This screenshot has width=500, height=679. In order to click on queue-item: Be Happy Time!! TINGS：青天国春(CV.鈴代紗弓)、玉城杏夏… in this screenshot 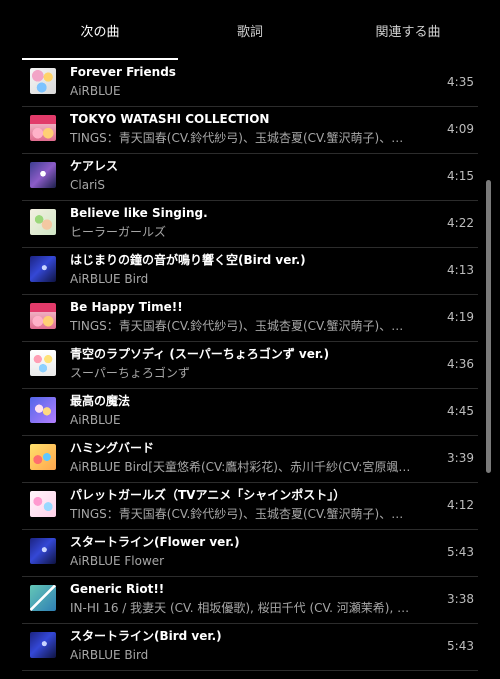, I will do `click(250, 318)`.